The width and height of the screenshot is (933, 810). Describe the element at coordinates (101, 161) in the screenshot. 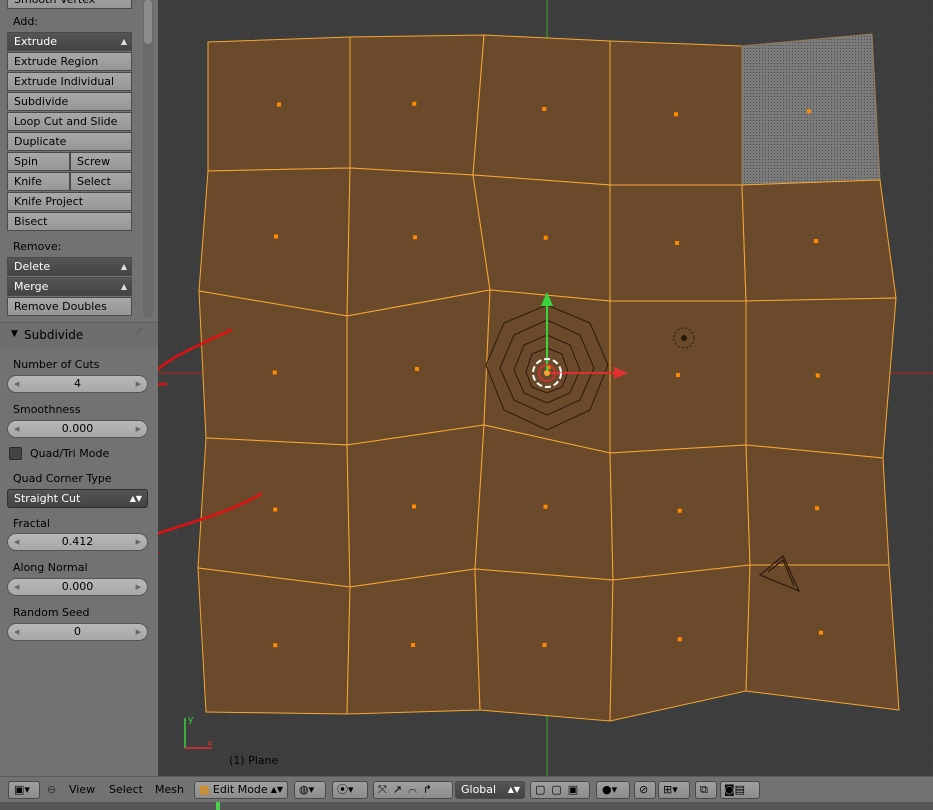

I see `screw-button: Screw` at that location.